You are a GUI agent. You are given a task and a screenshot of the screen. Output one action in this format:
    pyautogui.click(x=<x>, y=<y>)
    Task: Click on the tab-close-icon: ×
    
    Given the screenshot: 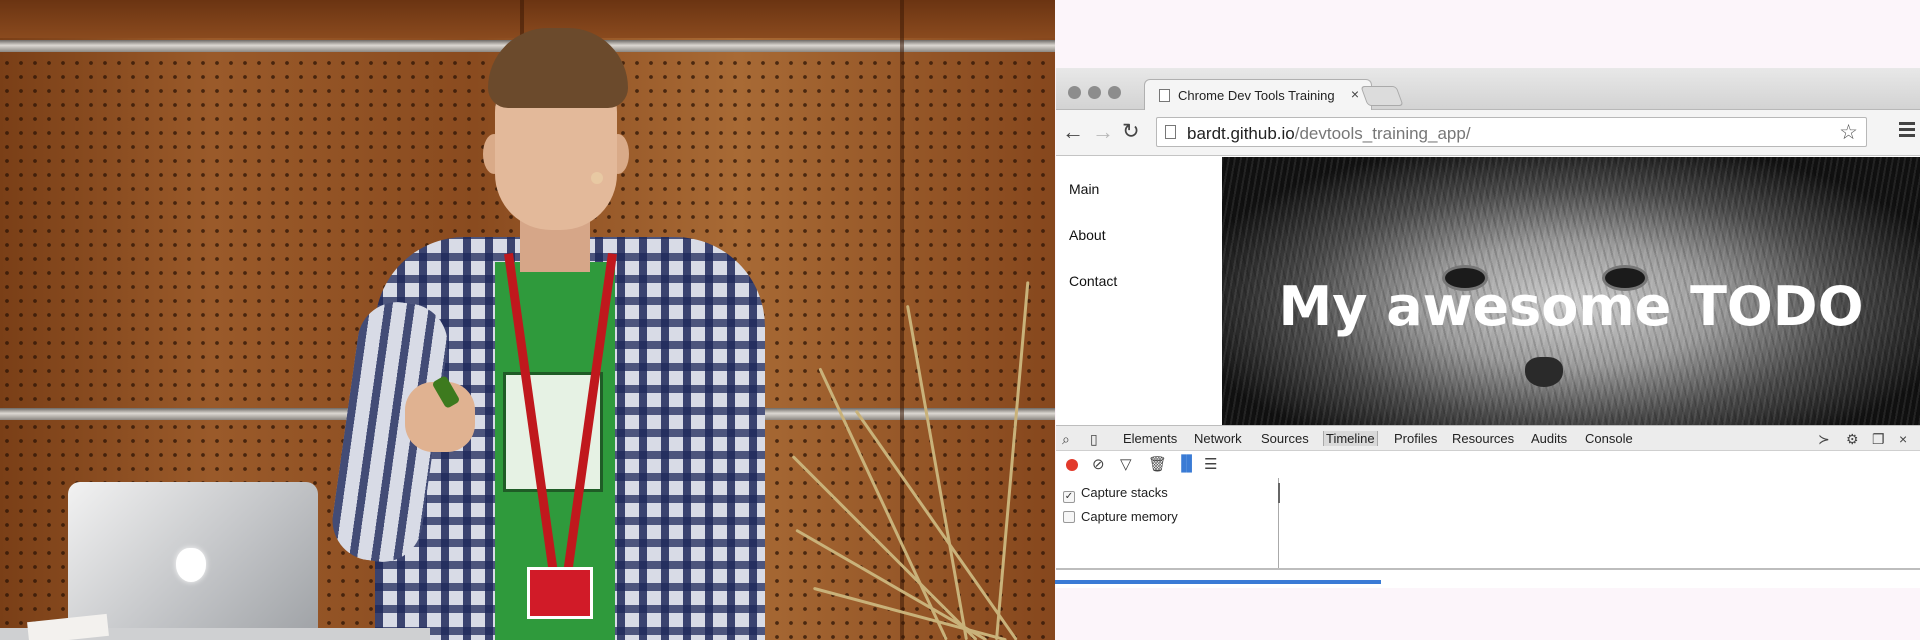 What is the action you would take?
    pyautogui.click(x=1355, y=94)
    